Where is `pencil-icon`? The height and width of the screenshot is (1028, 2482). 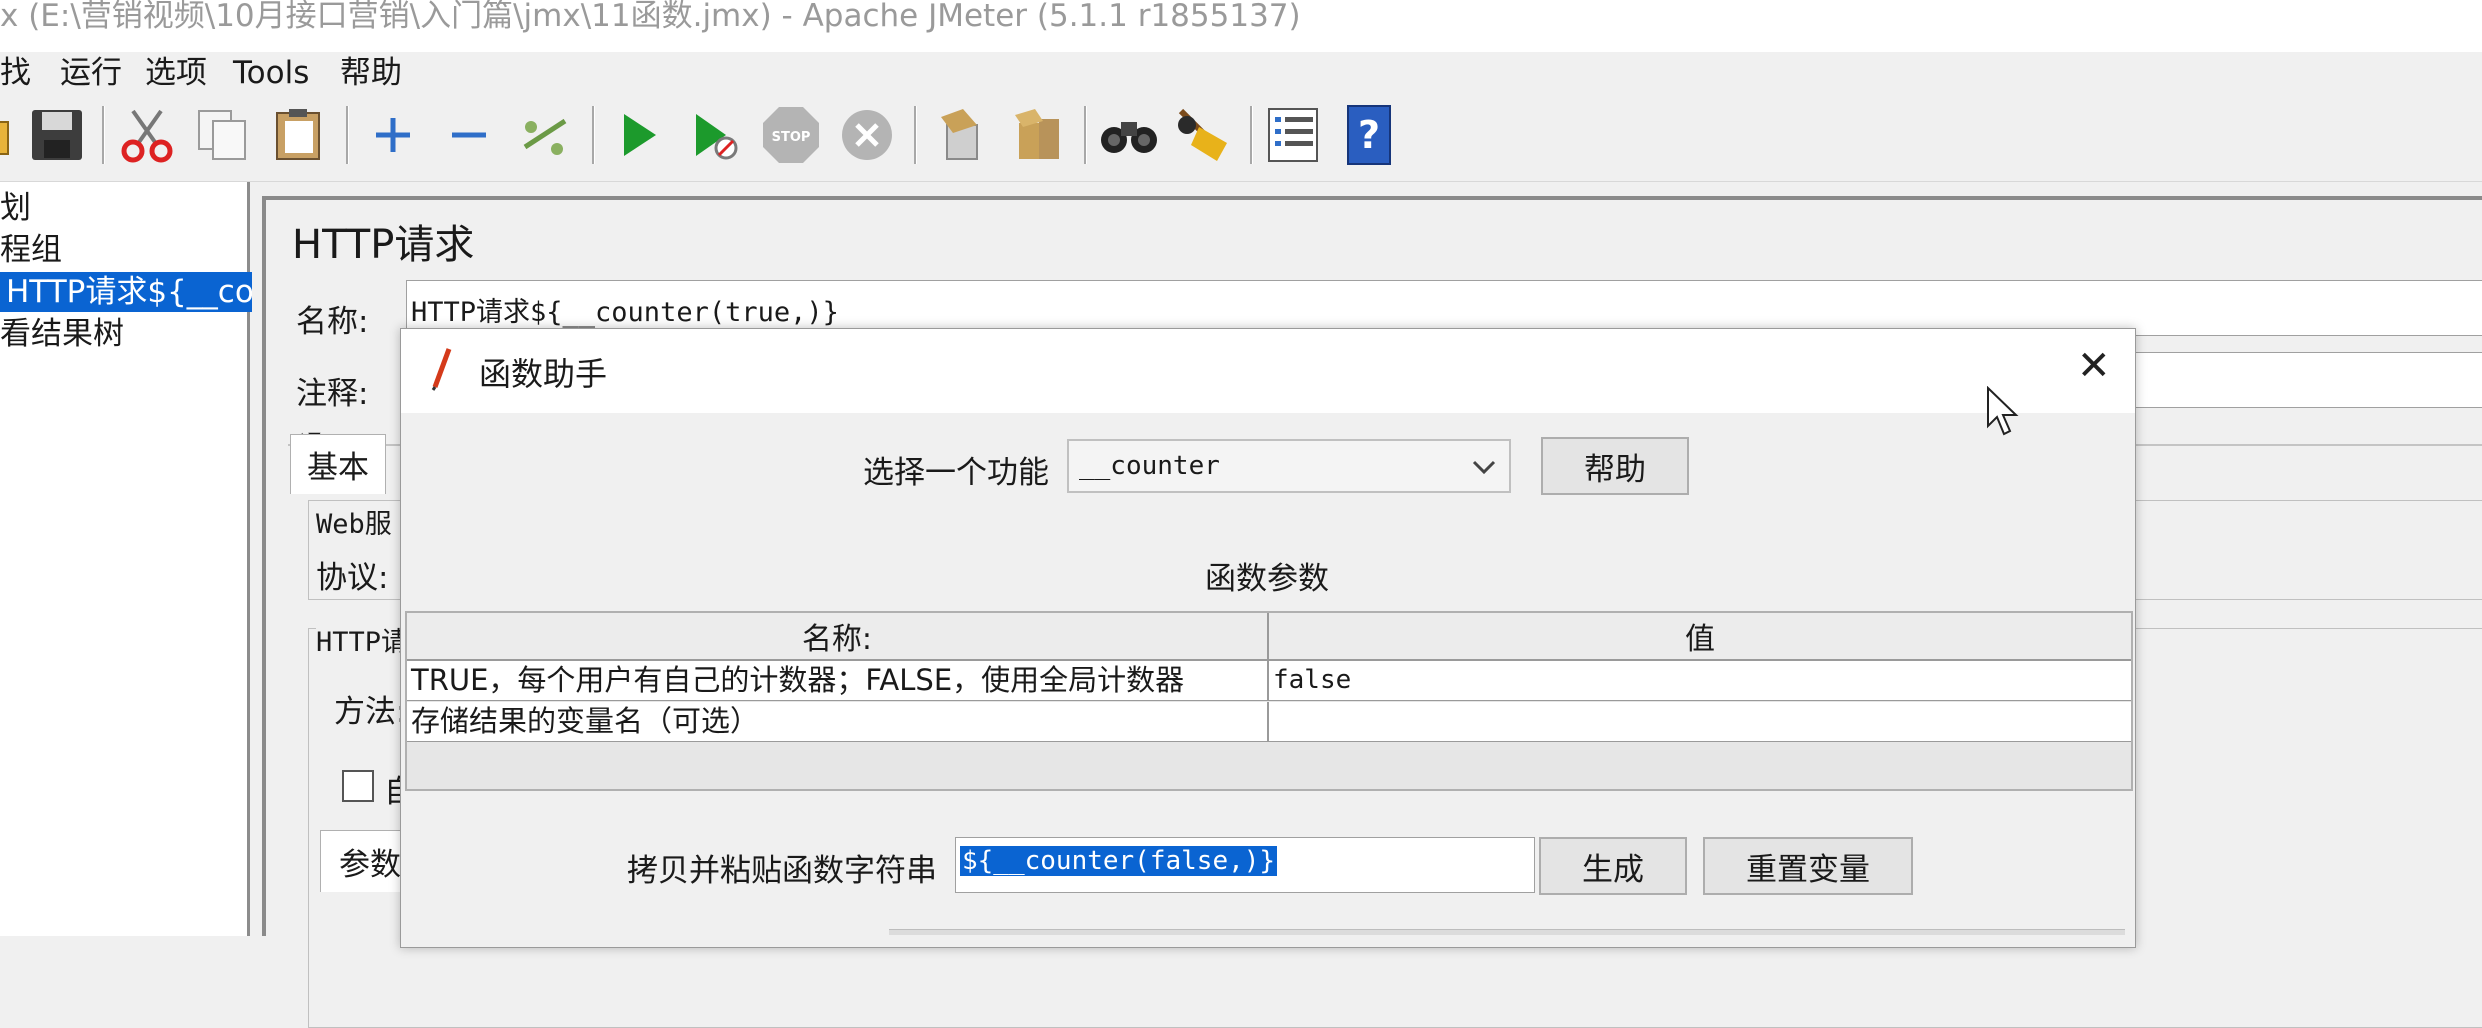 pencil-icon is located at coordinates (441, 369).